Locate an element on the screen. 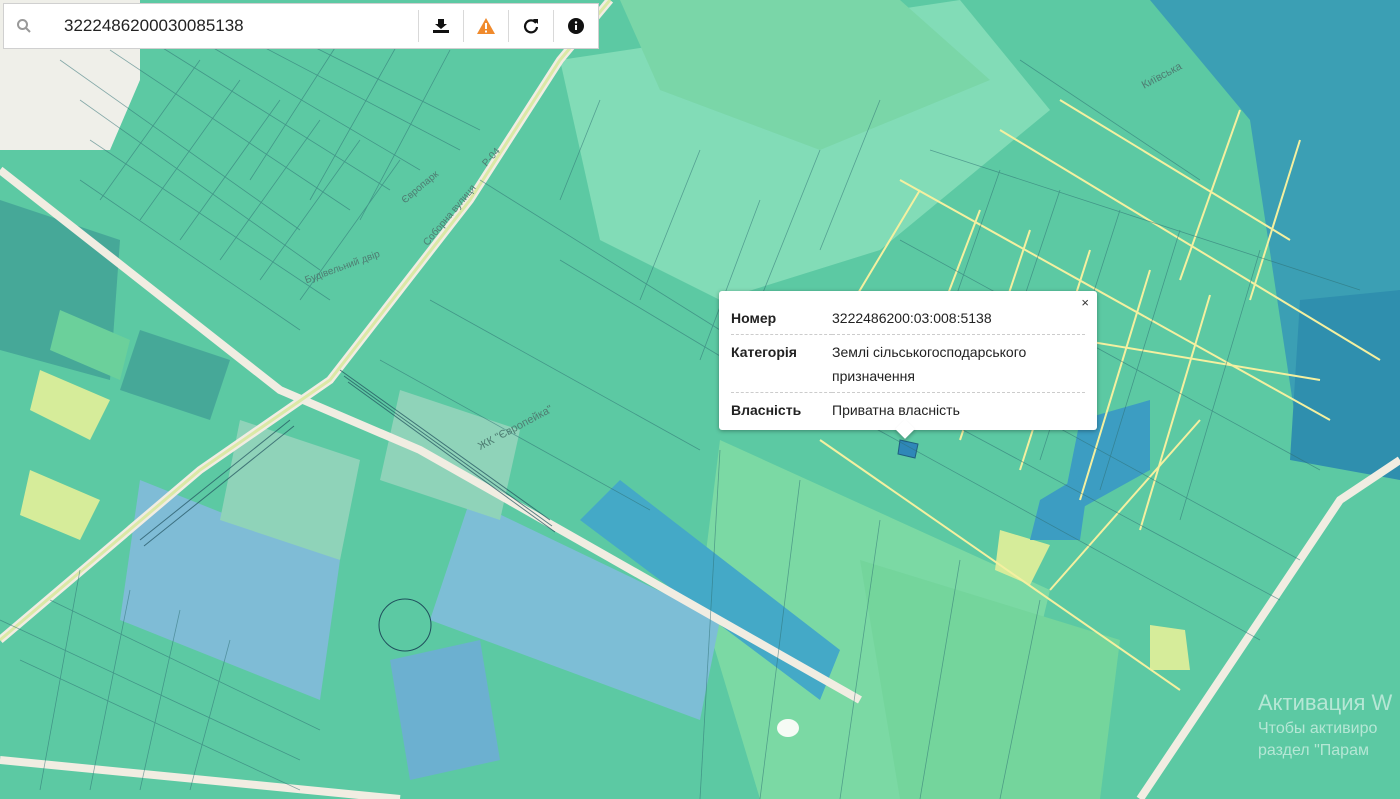 The image size is (1400, 799). warning-icon is located at coordinates (486, 26).